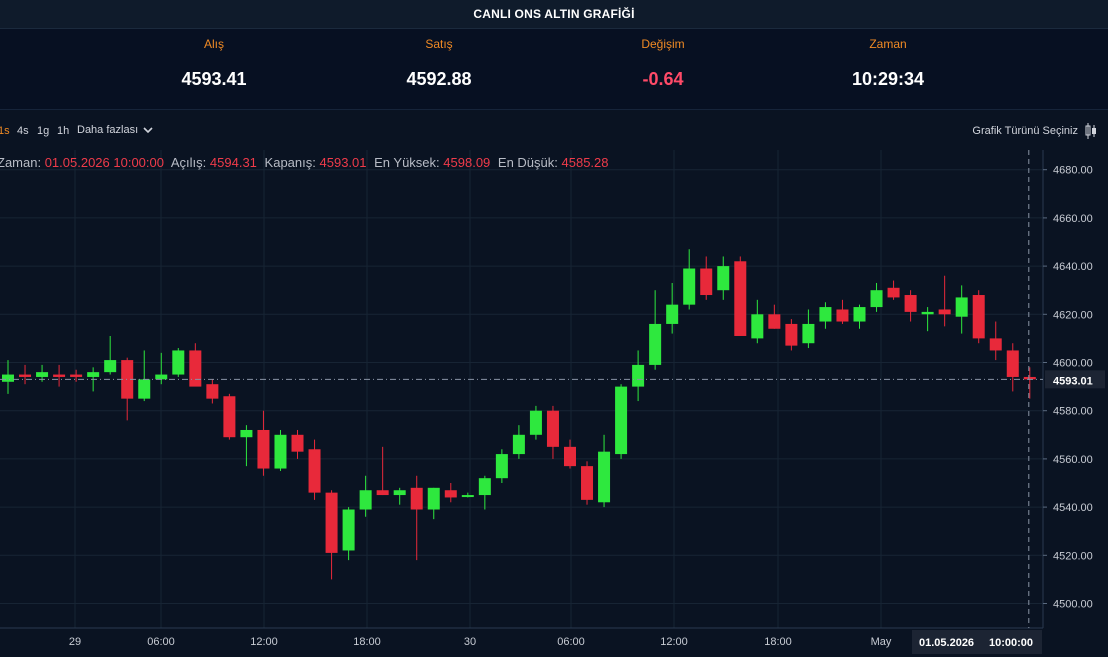  I want to click on price-tick-label: 4600.00, so click(1073, 364).